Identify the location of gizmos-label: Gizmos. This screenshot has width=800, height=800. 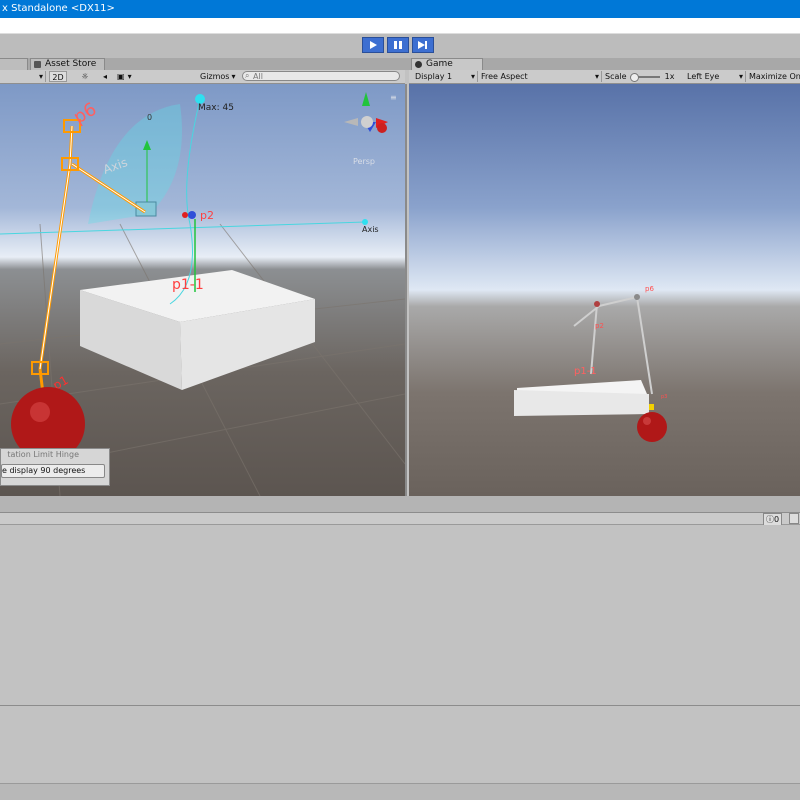
(215, 76).